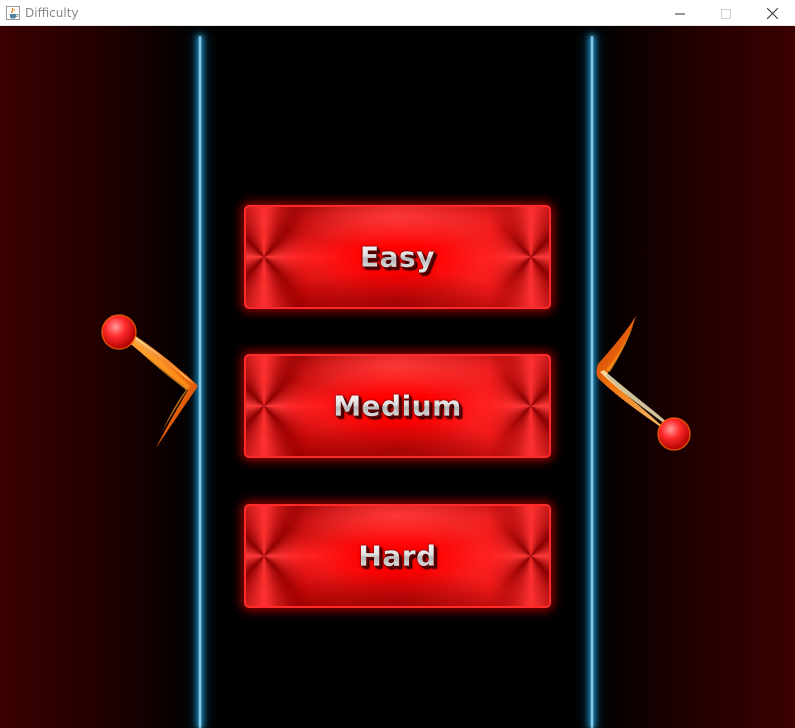  I want to click on maximize-button, so click(726, 13).